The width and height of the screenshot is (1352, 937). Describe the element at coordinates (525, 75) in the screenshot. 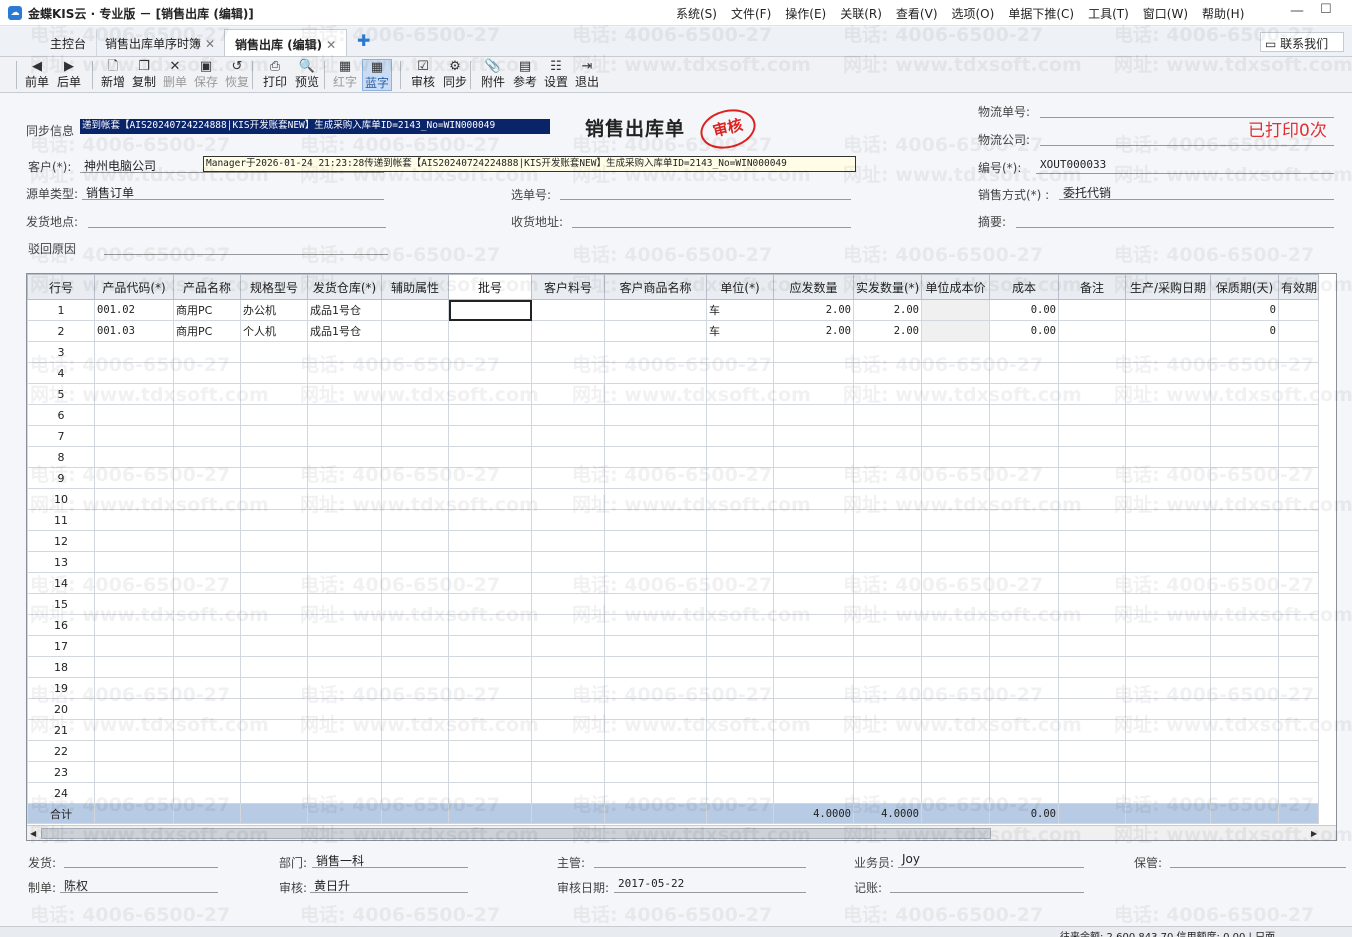

I see `reference-button: ▤ 参考` at that location.